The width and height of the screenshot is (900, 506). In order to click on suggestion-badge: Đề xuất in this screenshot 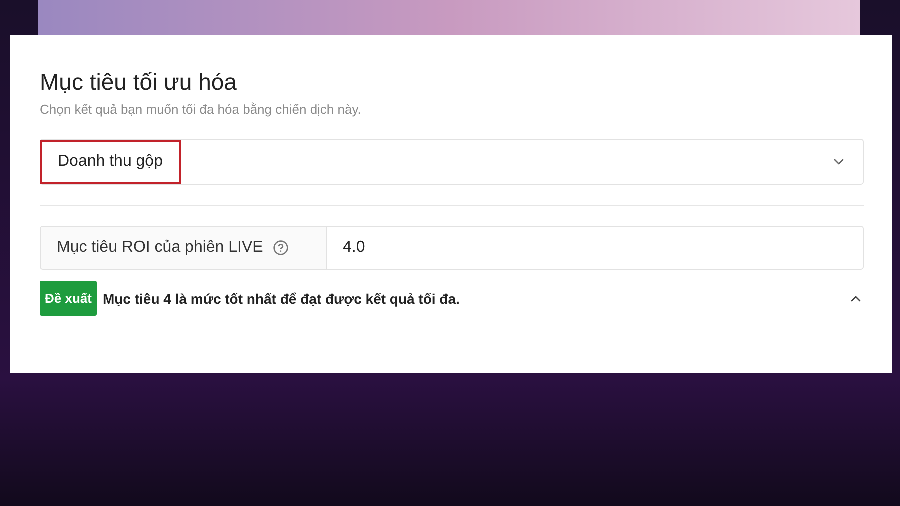, I will do `click(68, 298)`.